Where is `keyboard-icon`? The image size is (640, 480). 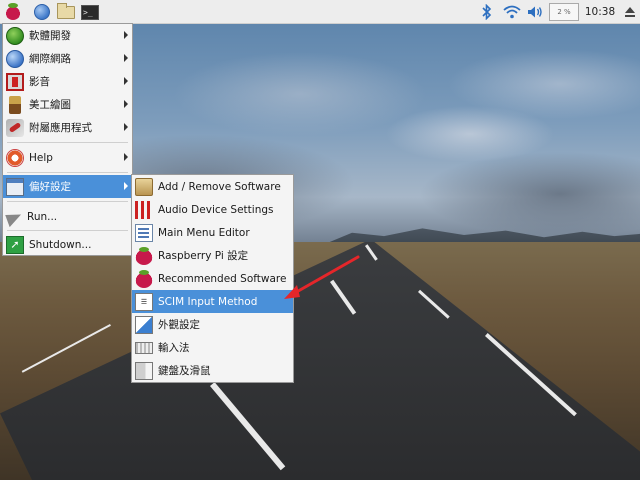 keyboard-icon is located at coordinates (144, 347).